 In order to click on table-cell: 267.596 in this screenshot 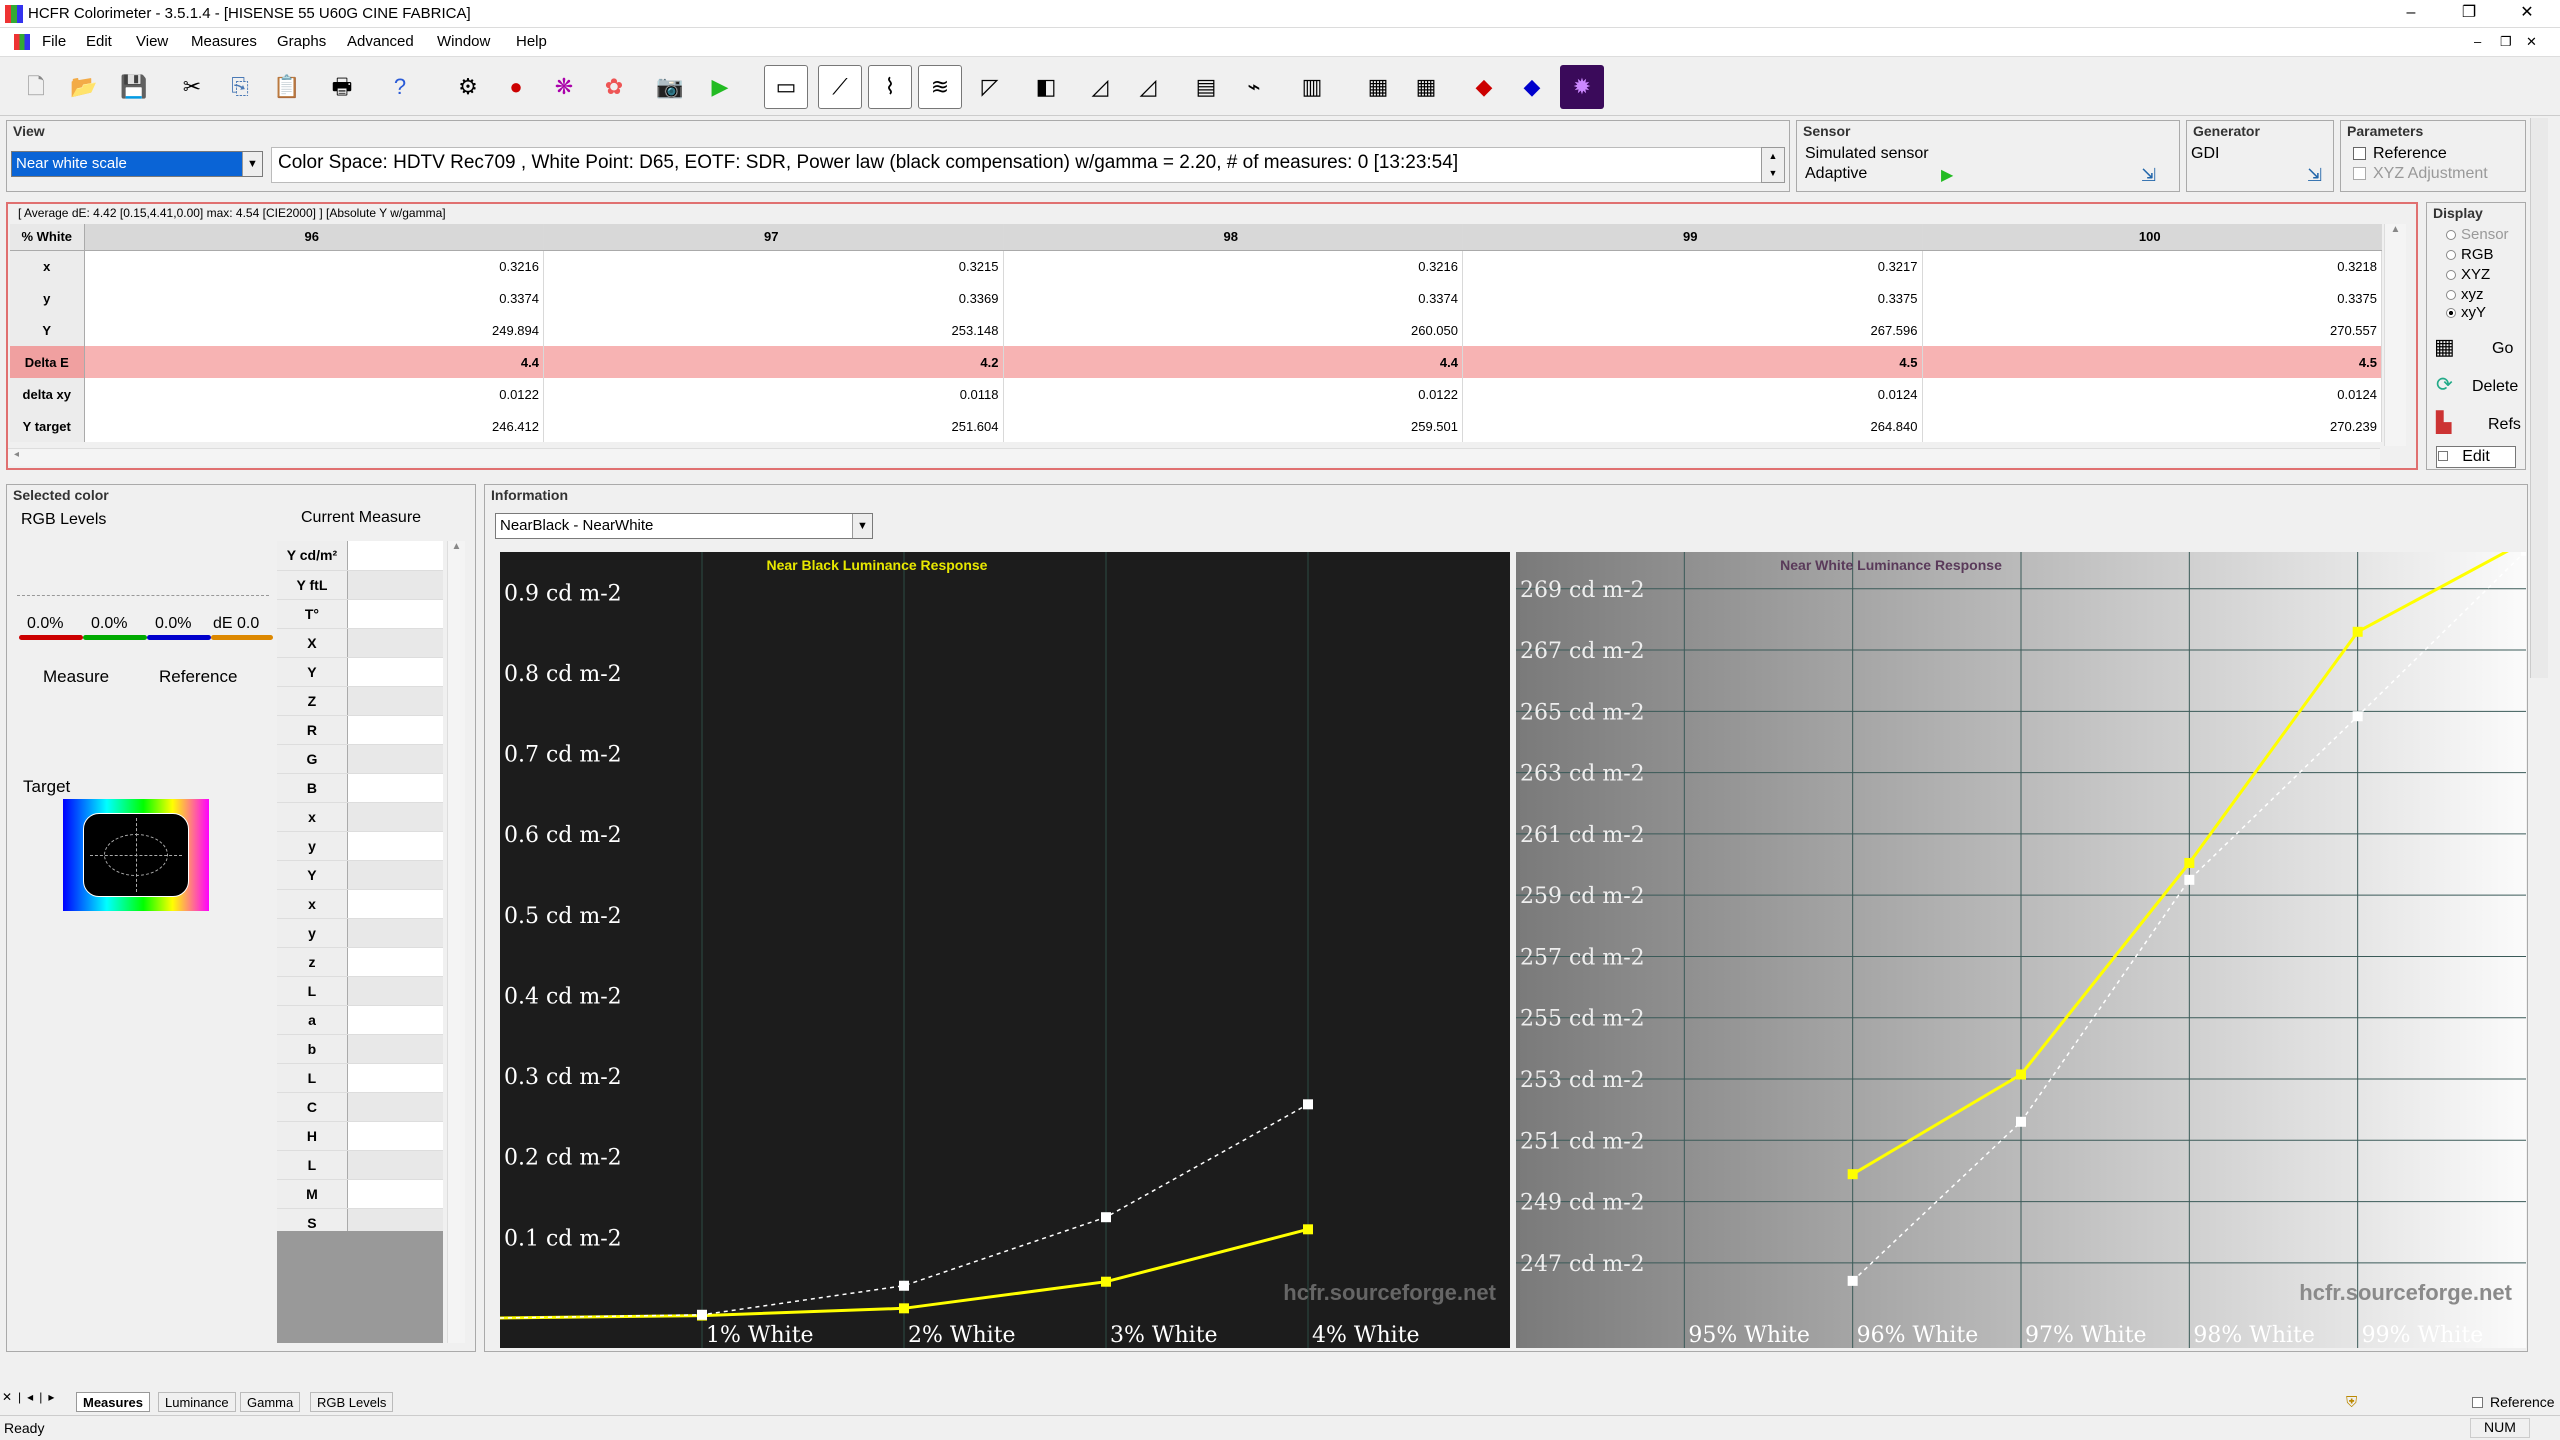, I will do `click(1692, 330)`.